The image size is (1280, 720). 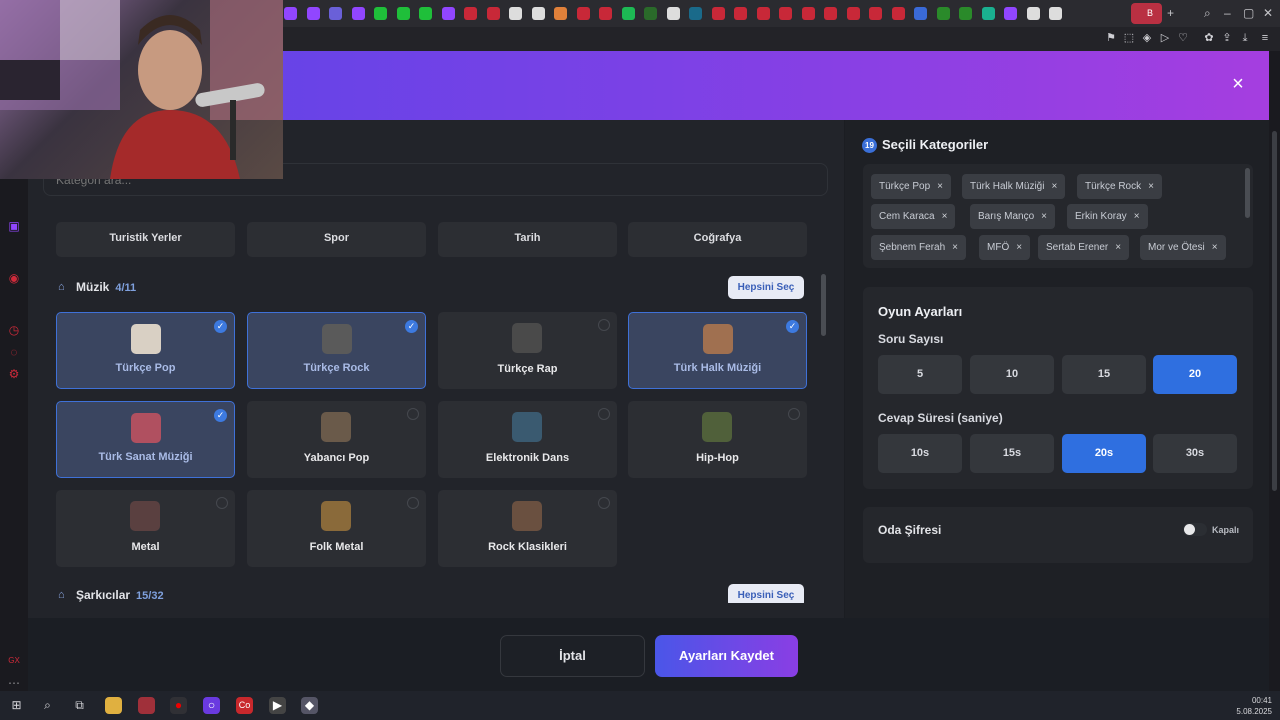 I want to click on password-toggle, so click(x=1195, y=529).